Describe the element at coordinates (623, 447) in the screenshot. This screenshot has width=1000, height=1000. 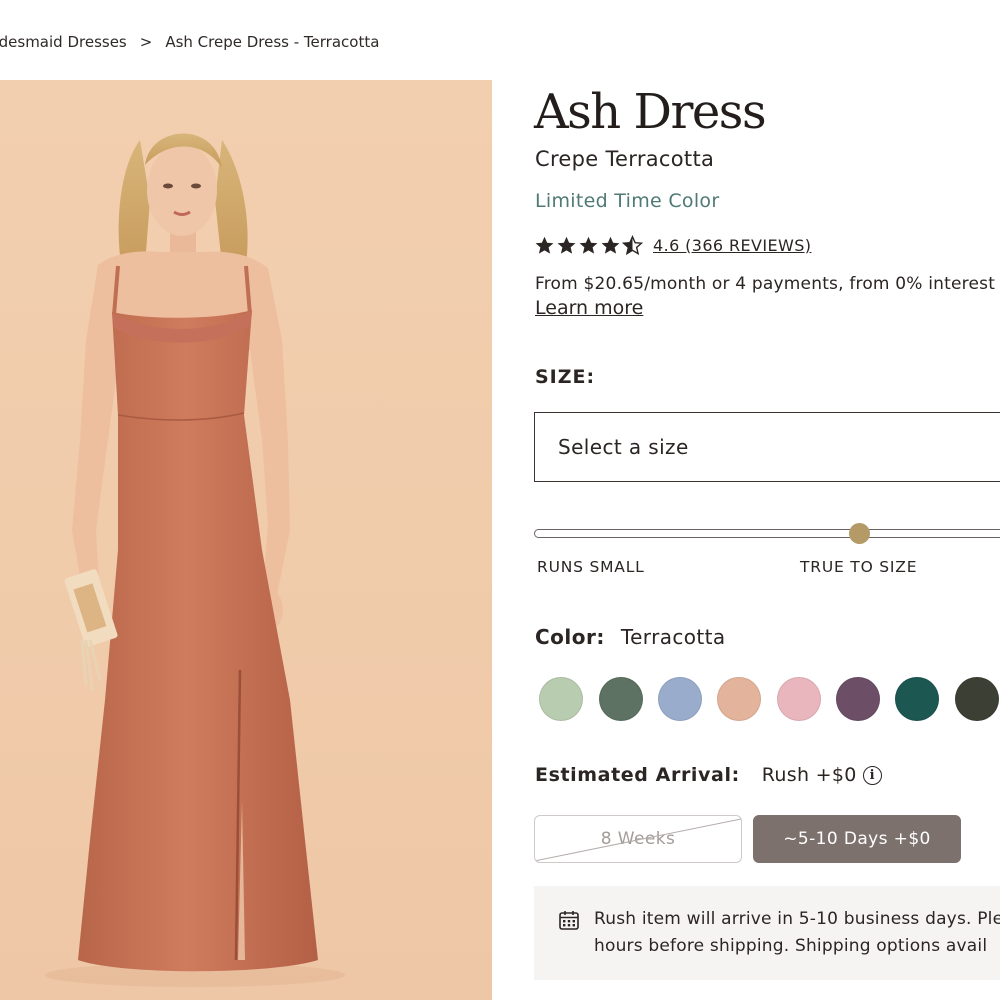
I see `size-select-placeholder: Select a size` at that location.